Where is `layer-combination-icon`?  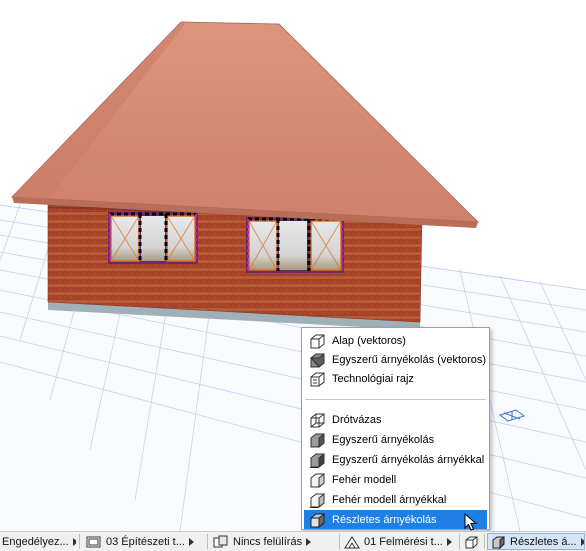
layer-combination-icon is located at coordinates (93, 541).